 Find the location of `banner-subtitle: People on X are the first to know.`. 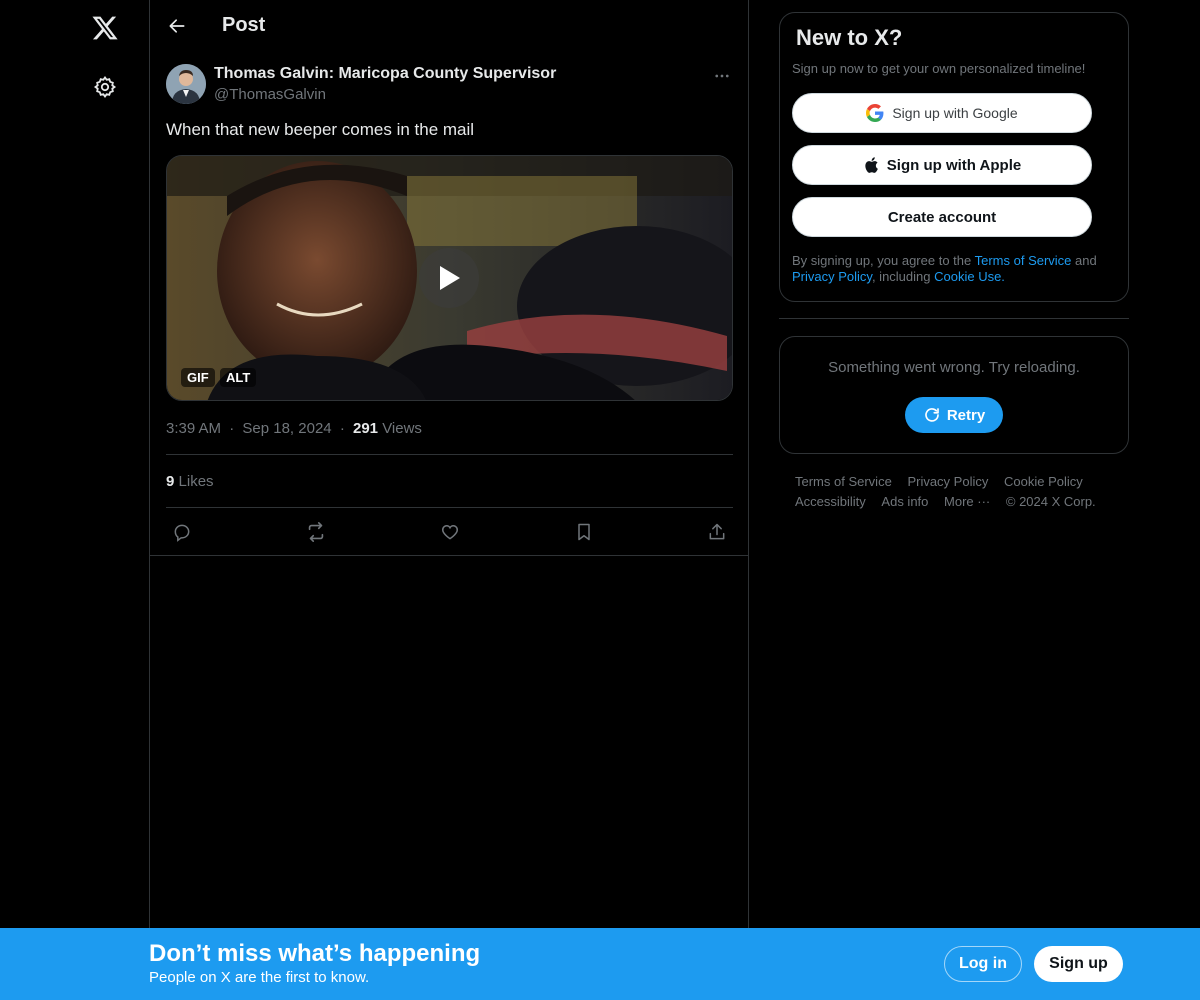

banner-subtitle: People on X are the first to know. is located at coordinates (259, 977).